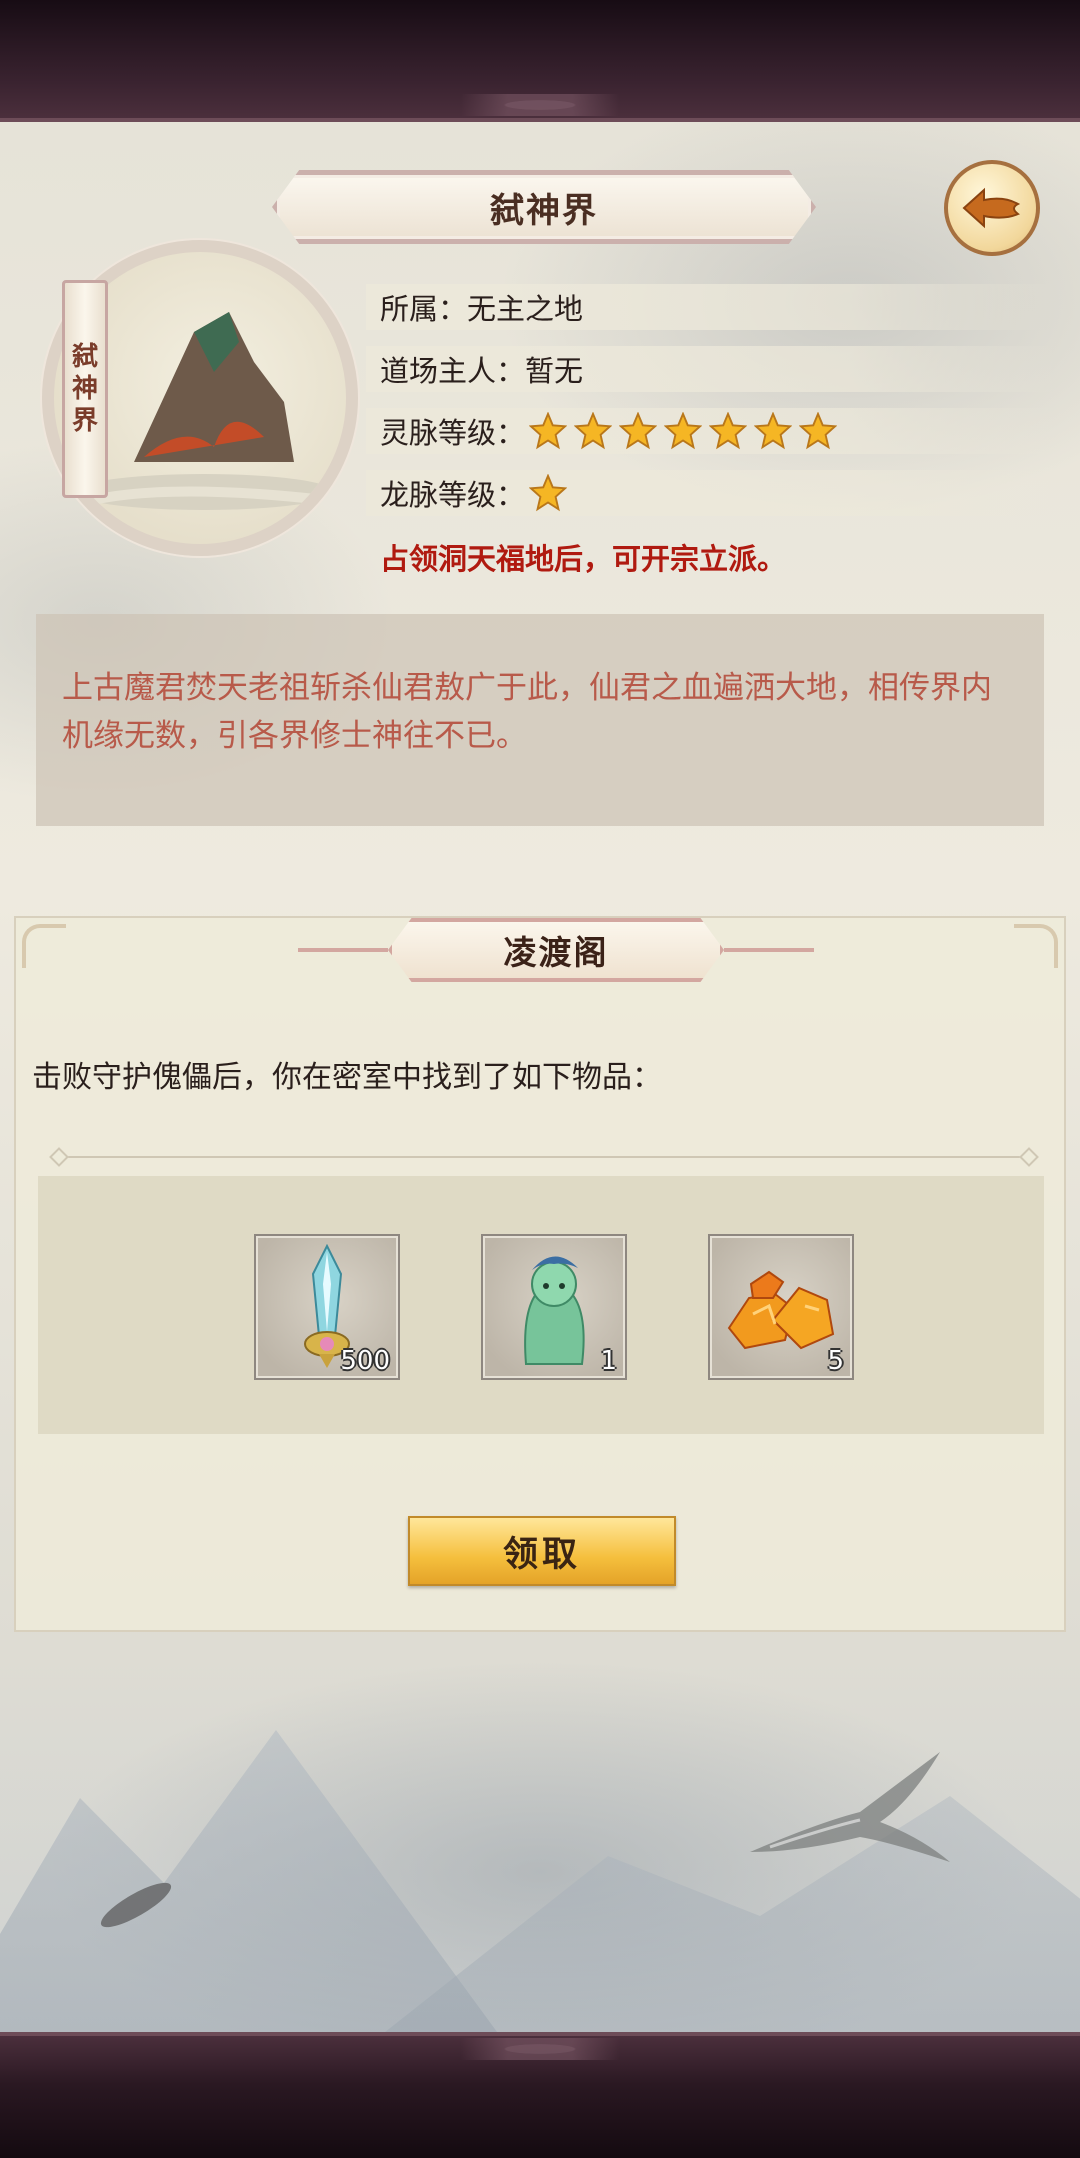 The height and width of the screenshot is (2158, 1080). What do you see at coordinates (327, 1307) in the screenshot?
I see `reward-item: 500` at bounding box center [327, 1307].